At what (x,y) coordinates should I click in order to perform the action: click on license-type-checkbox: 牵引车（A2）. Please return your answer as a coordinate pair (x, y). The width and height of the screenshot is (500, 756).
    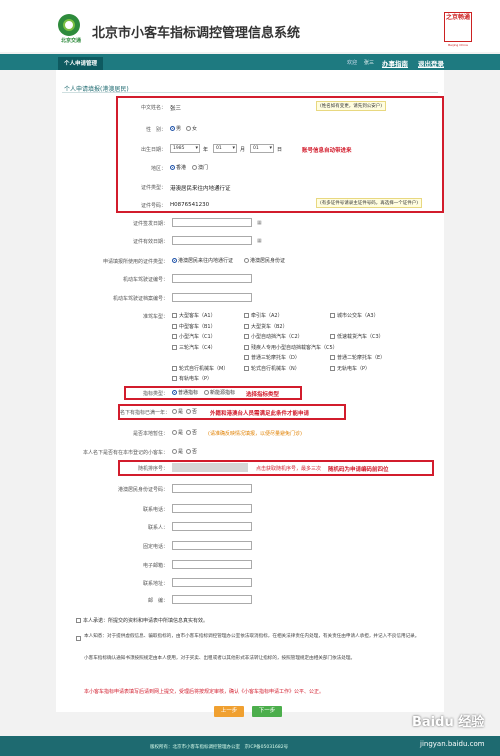
    Looking at the image, I should click on (263, 315).